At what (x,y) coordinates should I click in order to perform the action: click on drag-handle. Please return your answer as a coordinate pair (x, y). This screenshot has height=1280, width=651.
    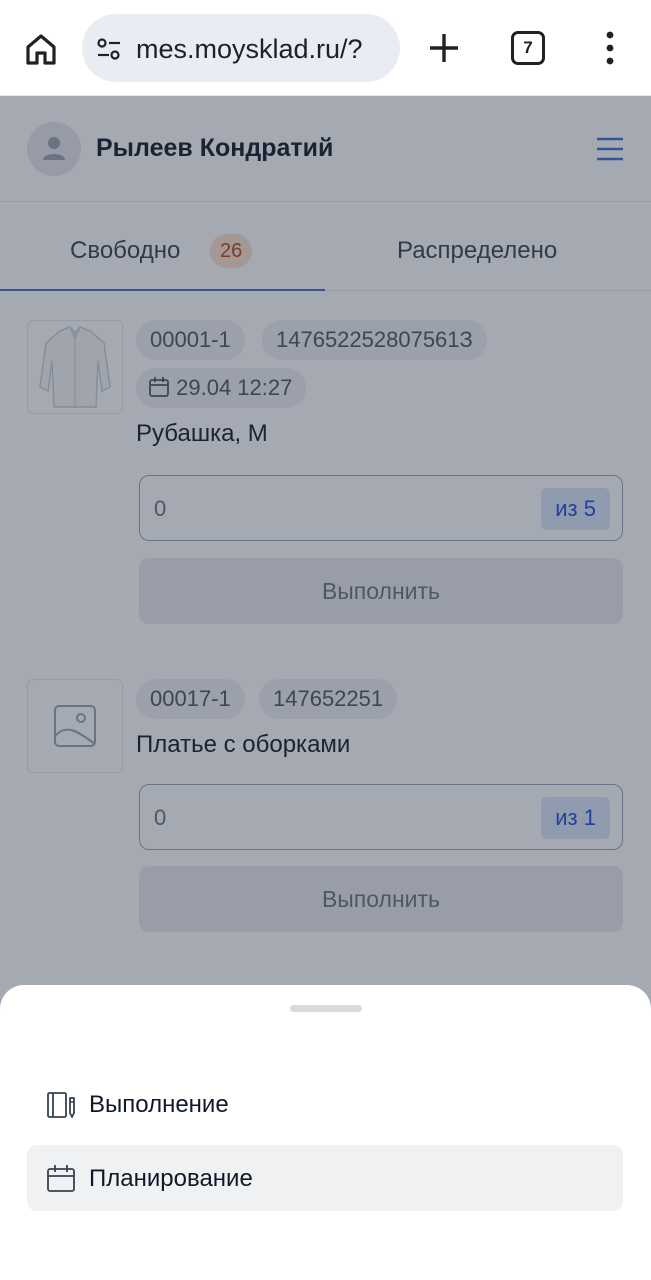
    Looking at the image, I should click on (326, 1008).